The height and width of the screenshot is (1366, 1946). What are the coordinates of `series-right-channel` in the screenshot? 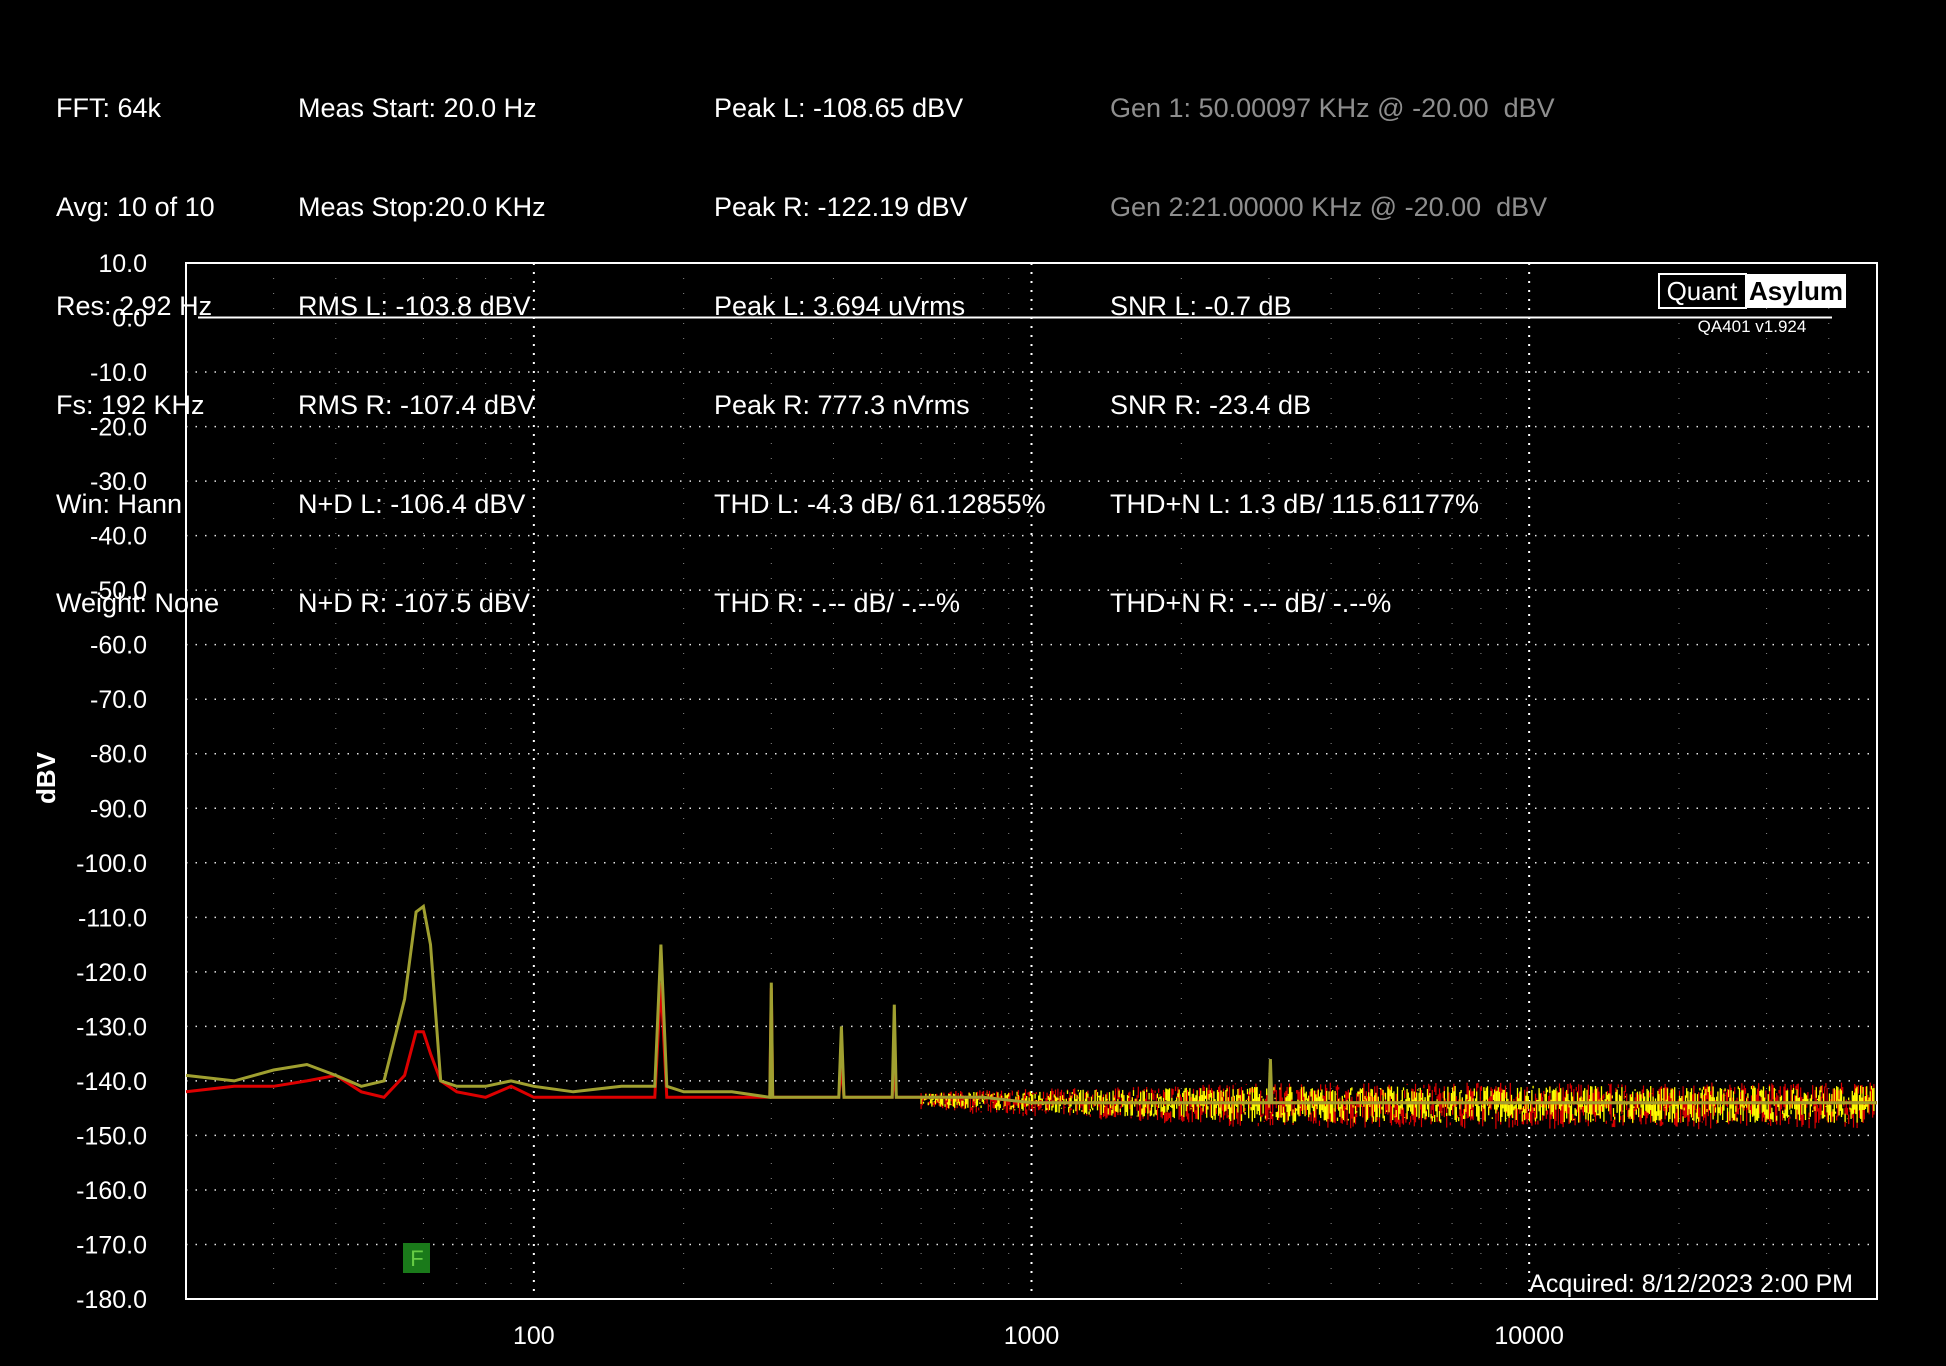 It's located at (1031, 1043).